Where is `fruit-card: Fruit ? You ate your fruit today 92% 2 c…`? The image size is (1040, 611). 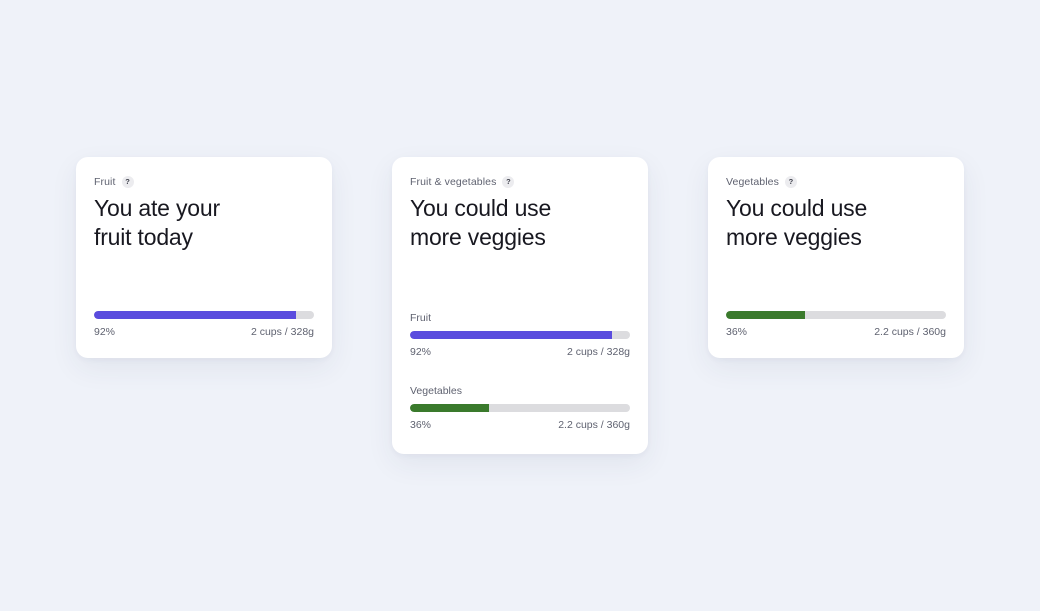 fruit-card: Fruit ? You ate your fruit today 92% 2 c… is located at coordinates (204, 257).